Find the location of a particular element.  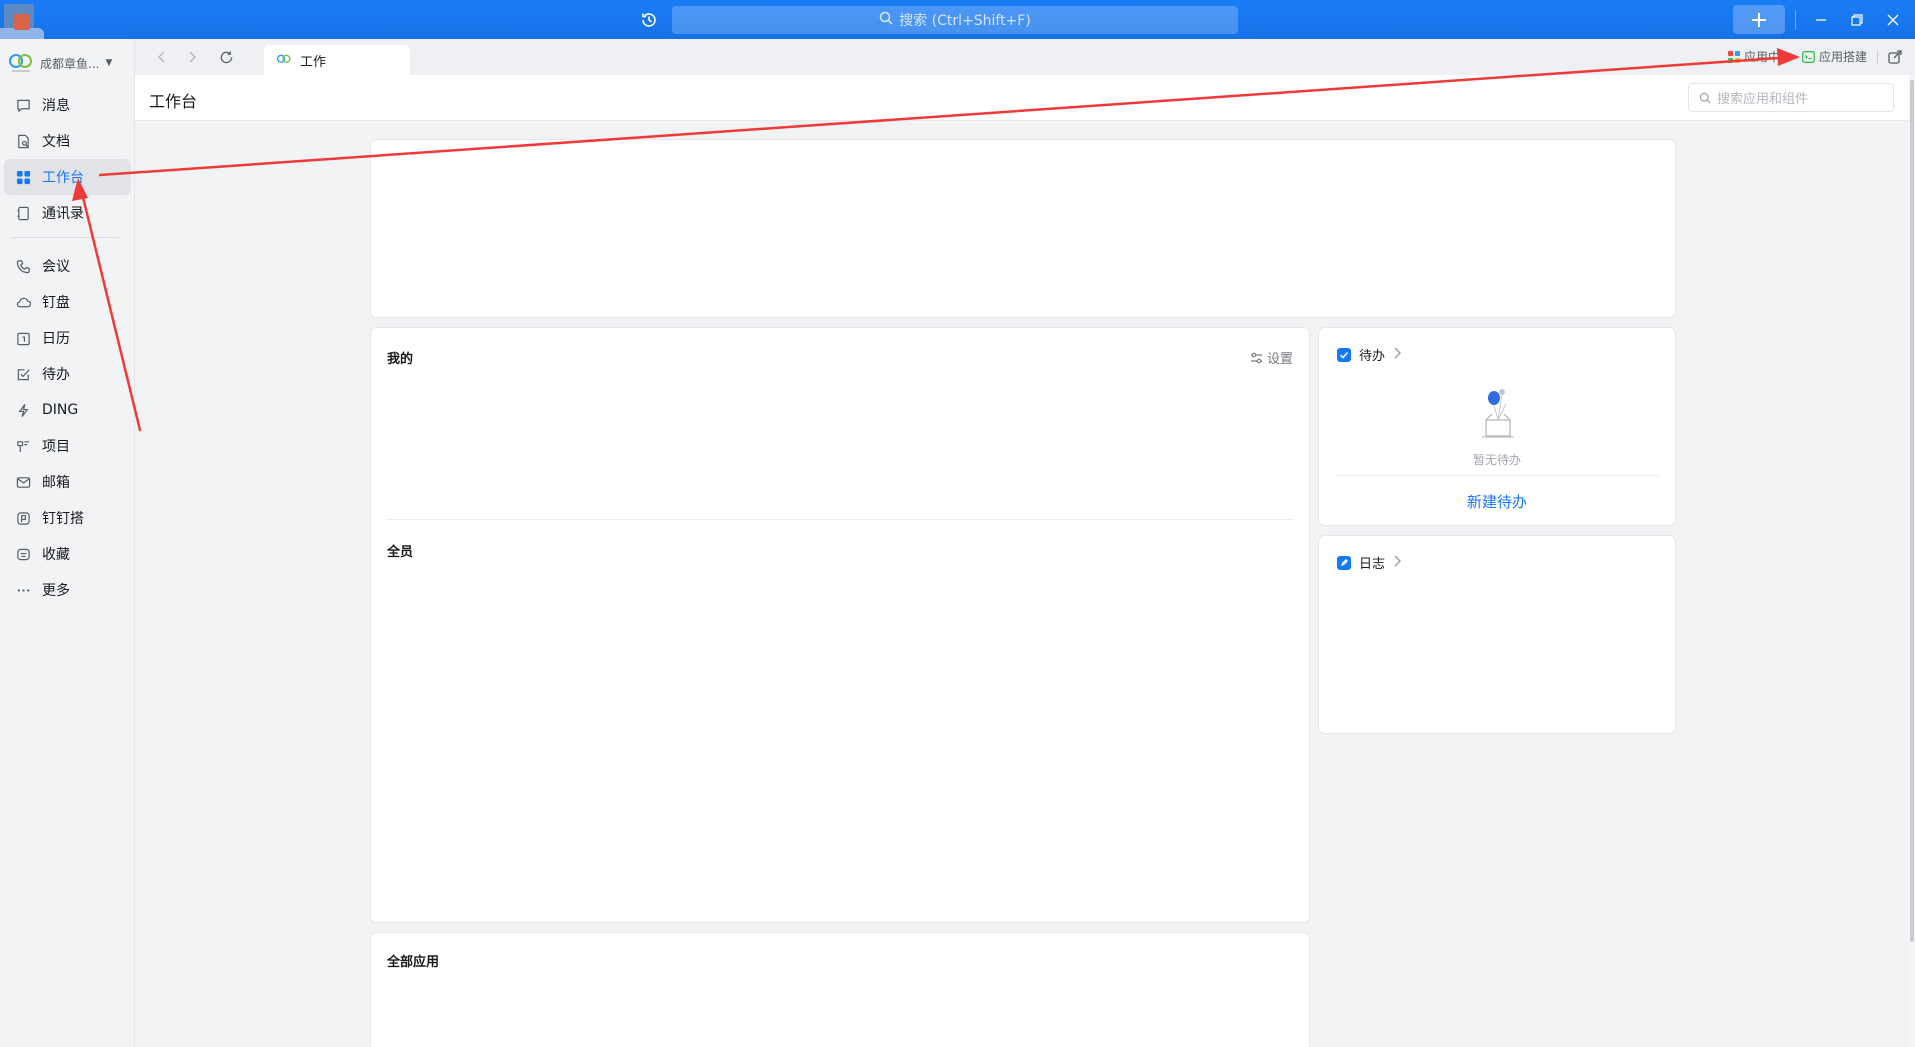

message-icon is located at coordinates (23, 105).